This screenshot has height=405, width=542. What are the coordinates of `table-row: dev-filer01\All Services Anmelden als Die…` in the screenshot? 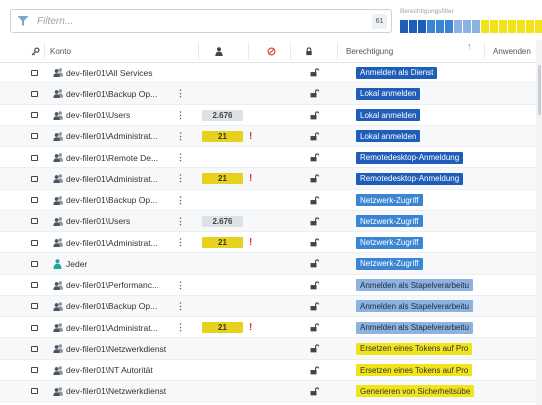 It's located at (271, 73).